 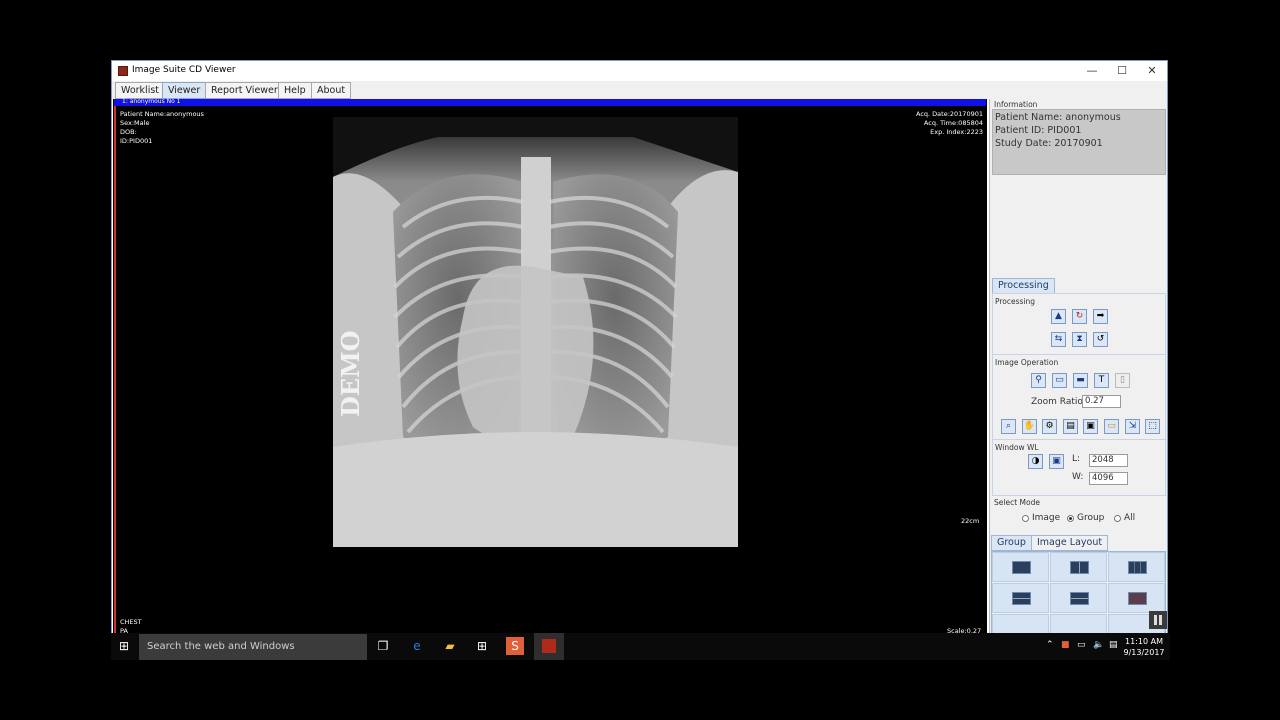 What do you see at coordinates (1070, 543) in the screenshot?
I see `tab-image-layout: Image Layout` at bounding box center [1070, 543].